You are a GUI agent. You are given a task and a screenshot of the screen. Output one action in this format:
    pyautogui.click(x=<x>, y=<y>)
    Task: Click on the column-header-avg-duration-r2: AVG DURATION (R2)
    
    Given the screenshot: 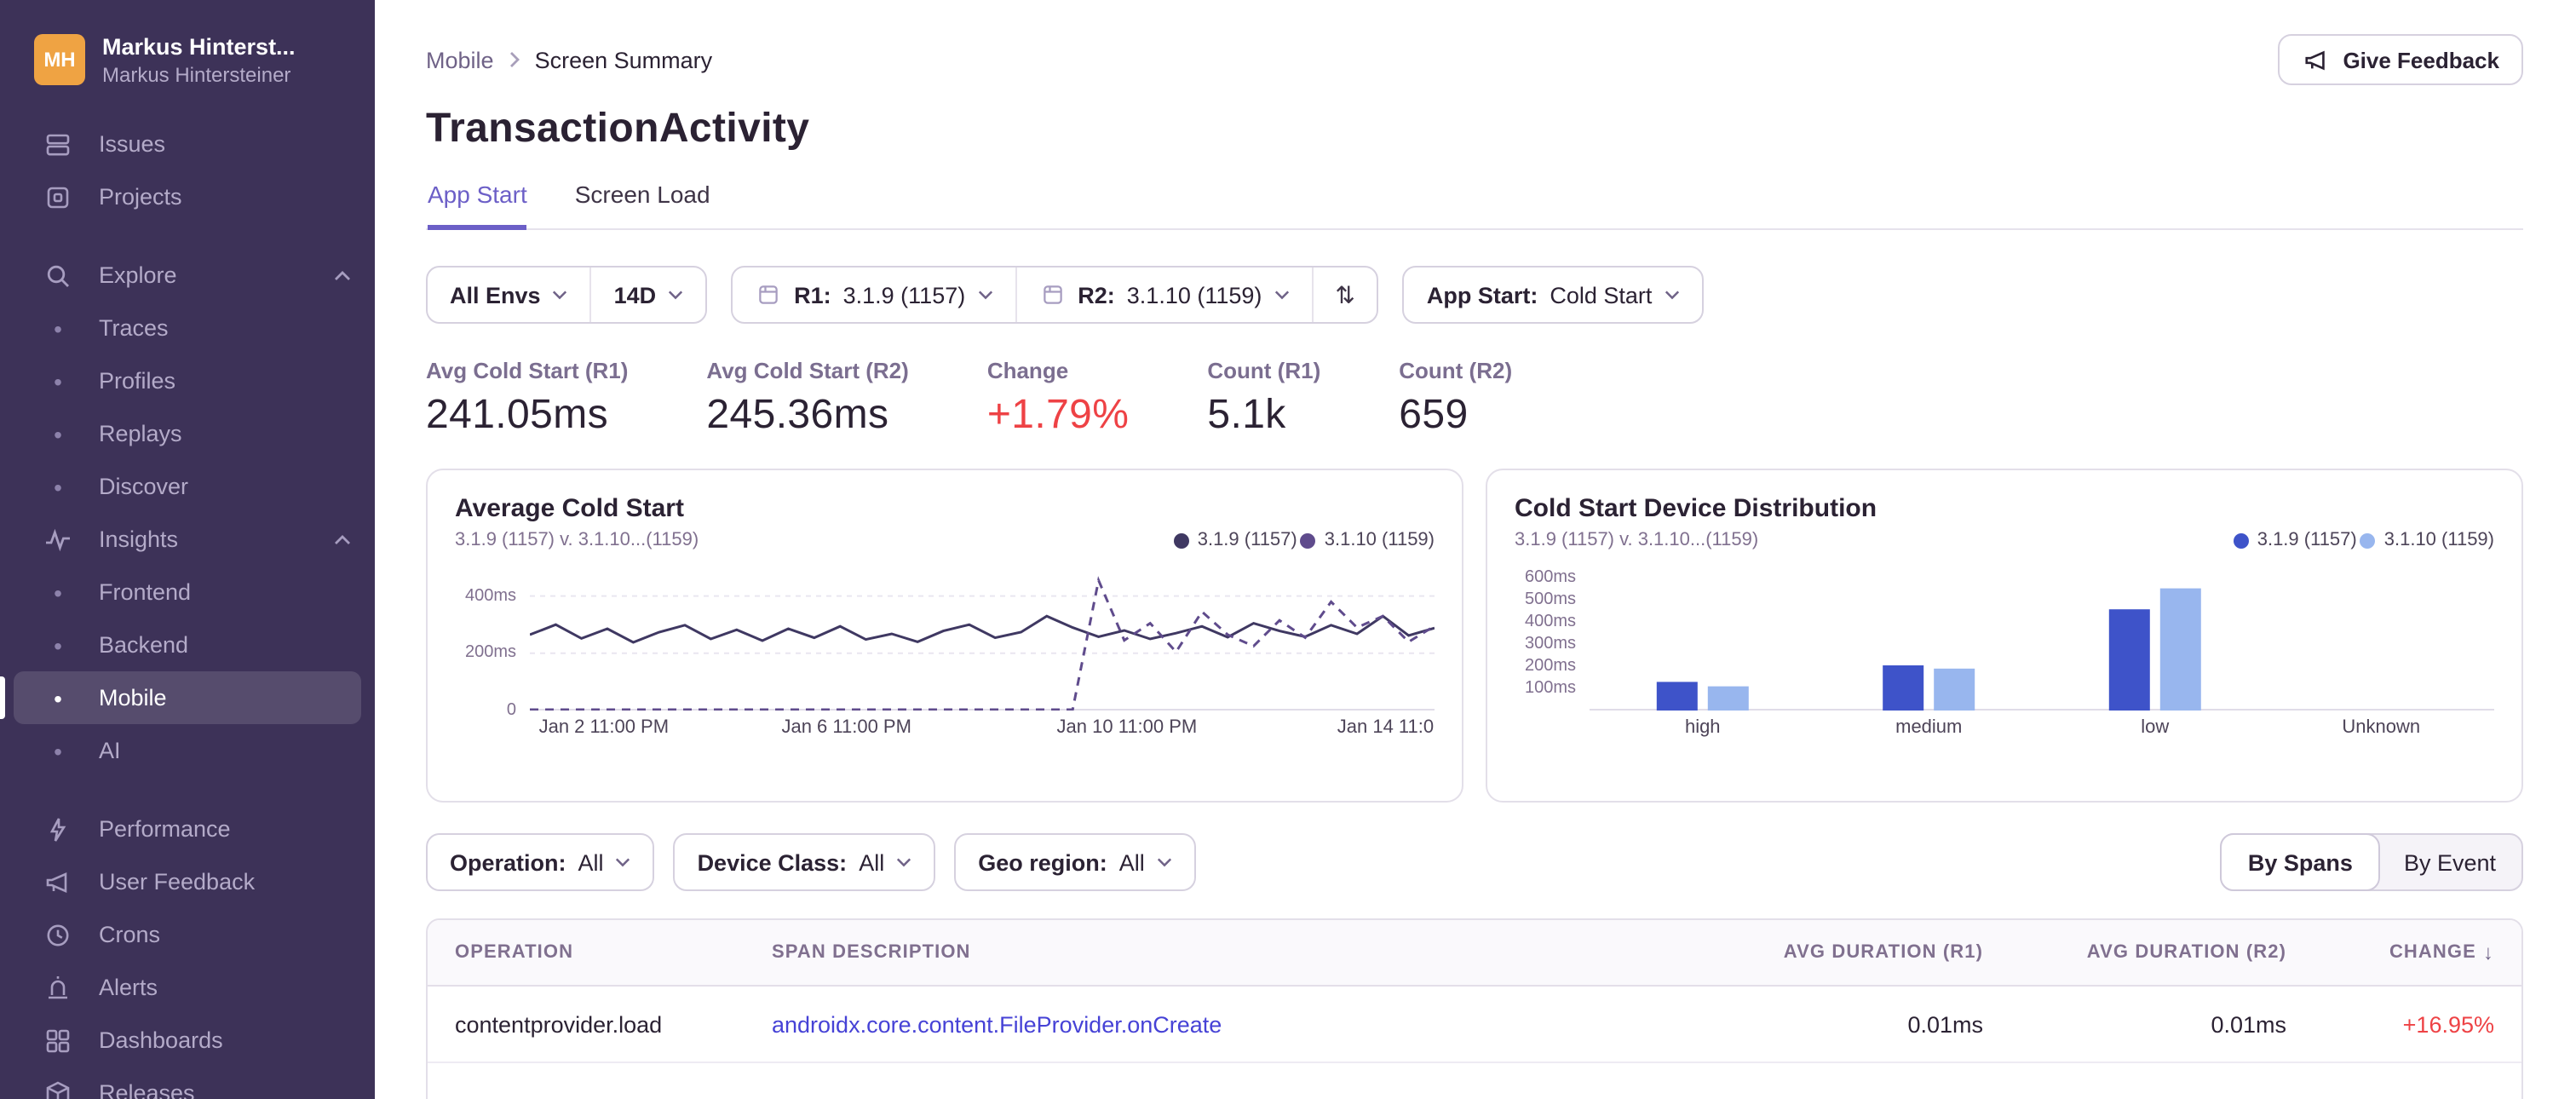 What is the action you would take?
    pyautogui.click(x=2134, y=952)
    